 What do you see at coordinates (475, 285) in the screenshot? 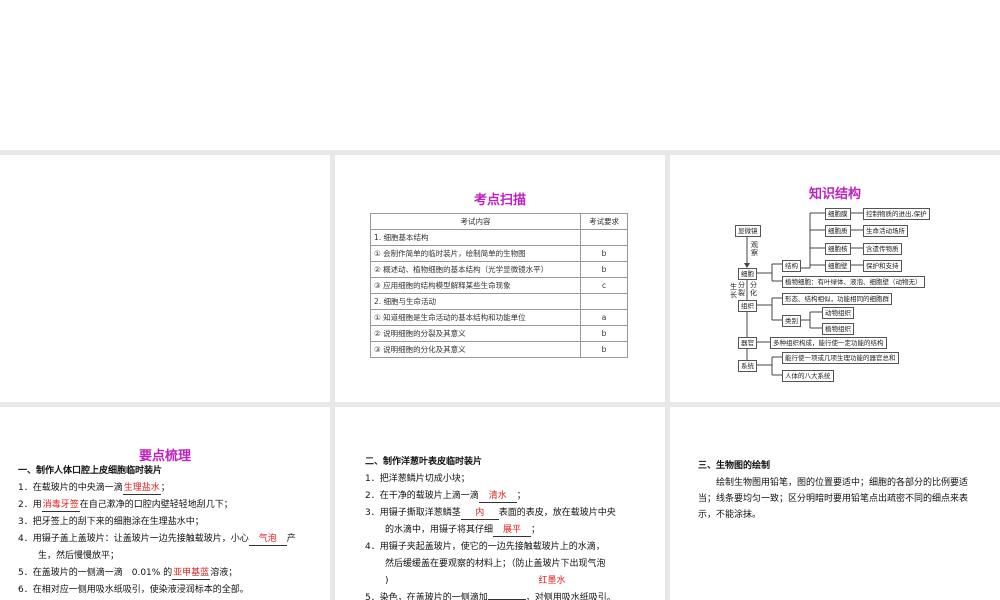
I see `exam-content-cell: ③ 应用细胞的结构模型解释某些生命现象` at bounding box center [475, 285].